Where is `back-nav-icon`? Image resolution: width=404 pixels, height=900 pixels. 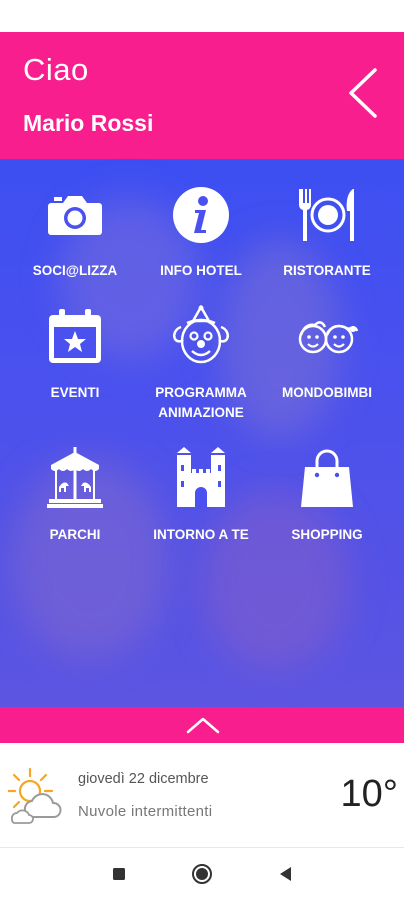
back-nav-icon is located at coordinates (285, 874).